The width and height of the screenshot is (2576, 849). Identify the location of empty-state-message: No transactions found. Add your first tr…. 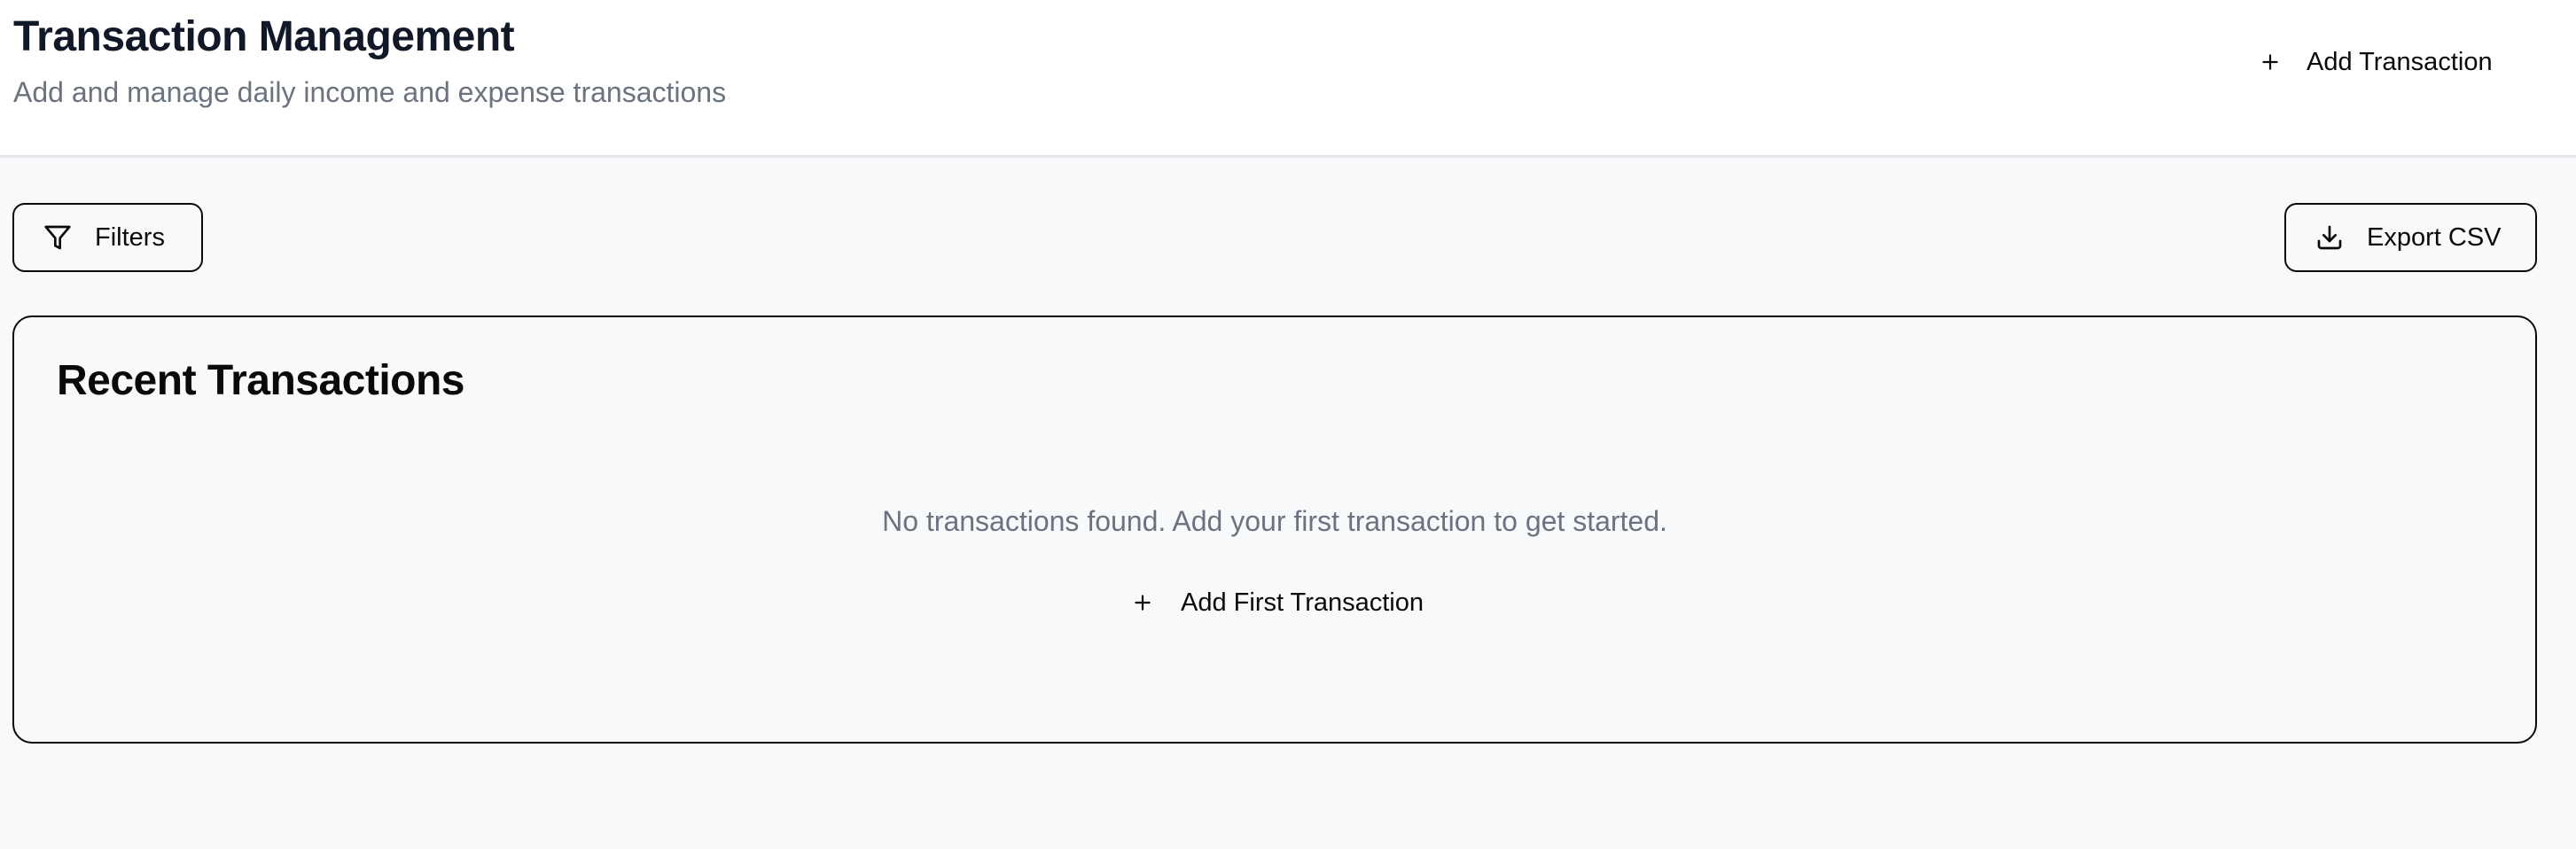
(1274, 521).